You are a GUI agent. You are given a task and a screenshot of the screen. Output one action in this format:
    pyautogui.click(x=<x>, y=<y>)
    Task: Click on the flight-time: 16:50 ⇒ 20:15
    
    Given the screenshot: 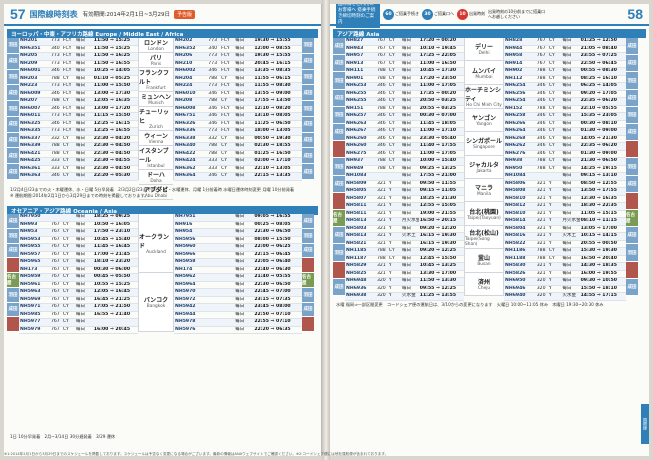 What is the action you would take?
    pyautogui.click(x=441, y=221)
    